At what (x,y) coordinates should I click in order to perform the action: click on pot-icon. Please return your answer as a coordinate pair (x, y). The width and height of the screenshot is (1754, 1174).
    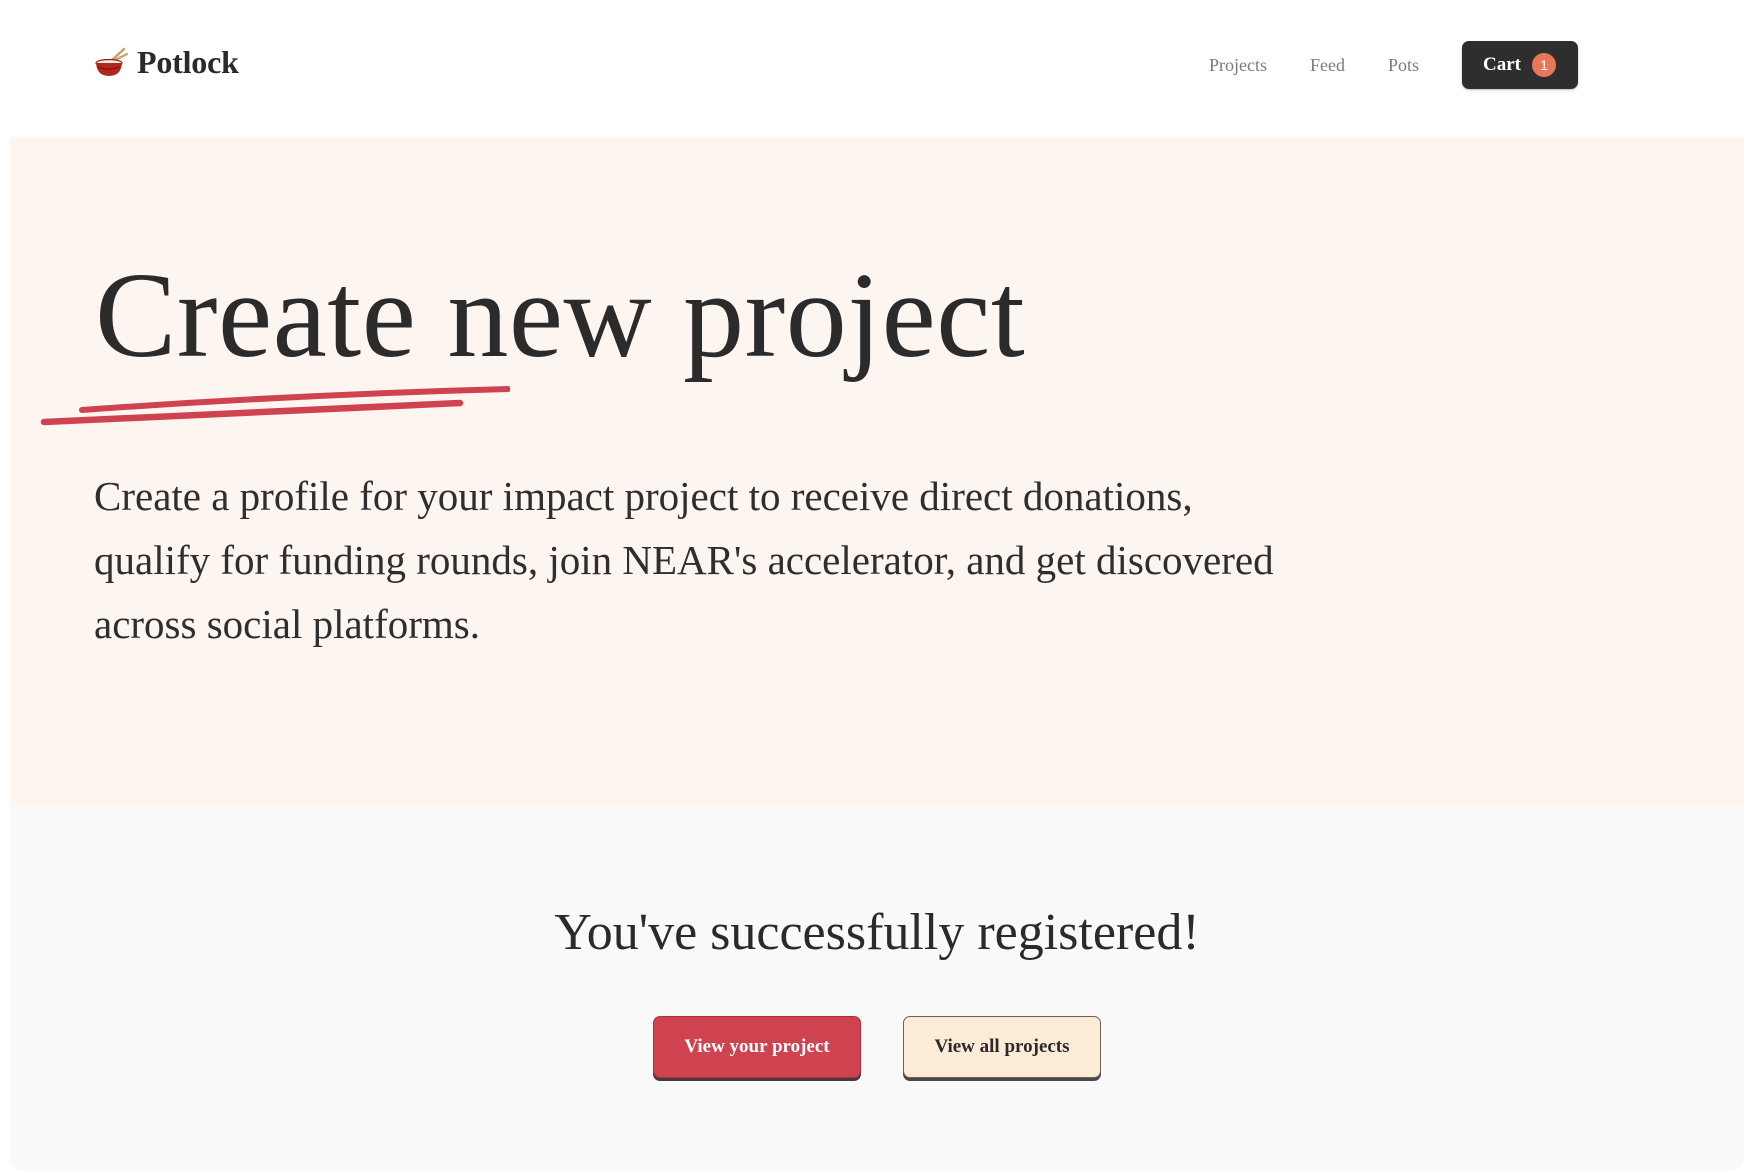
    Looking at the image, I should click on (111, 61).